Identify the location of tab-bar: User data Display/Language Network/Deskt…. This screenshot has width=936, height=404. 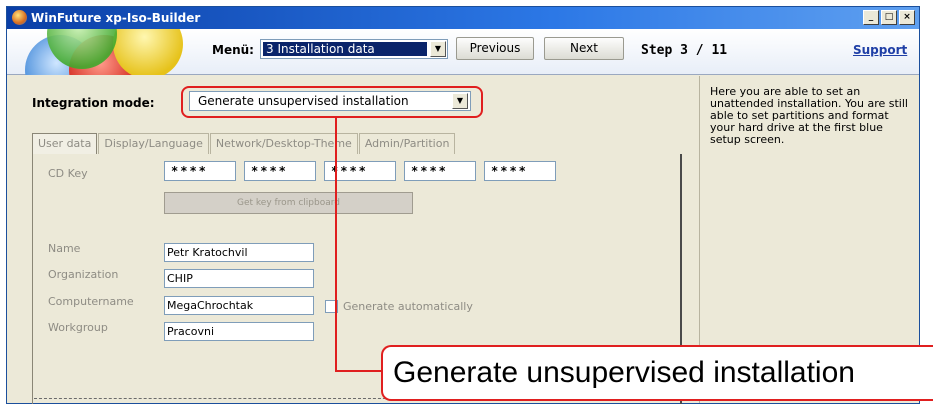
(244, 143).